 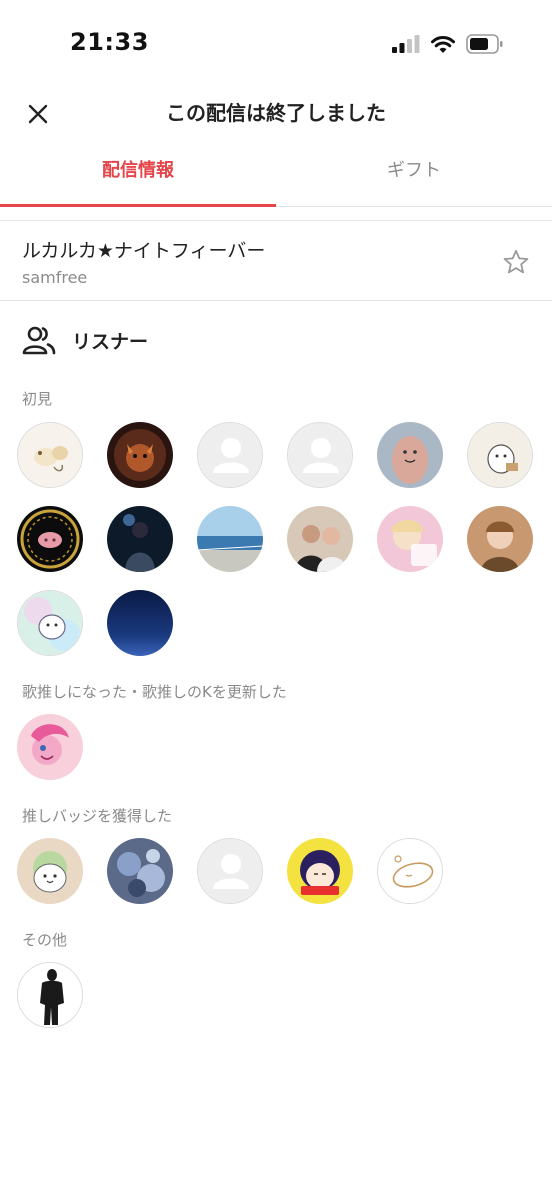 I want to click on stream-user: samfree, so click(x=54, y=277).